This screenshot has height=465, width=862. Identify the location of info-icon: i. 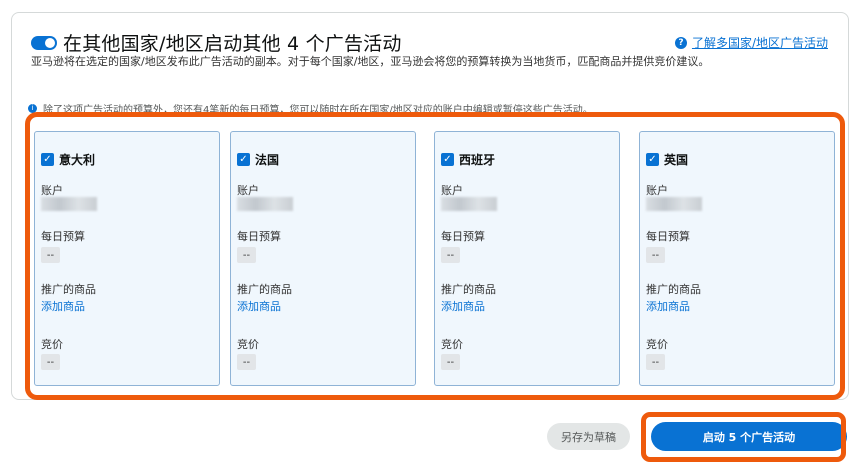
(32, 108).